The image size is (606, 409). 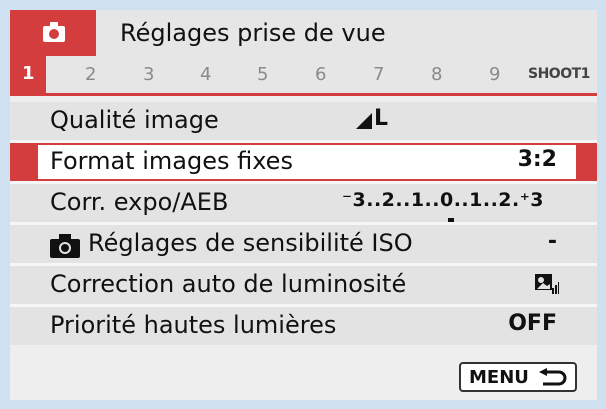 What do you see at coordinates (262, 74) in the screenshot?
I see `tab-5: 5` at bounding box center [262, 74].